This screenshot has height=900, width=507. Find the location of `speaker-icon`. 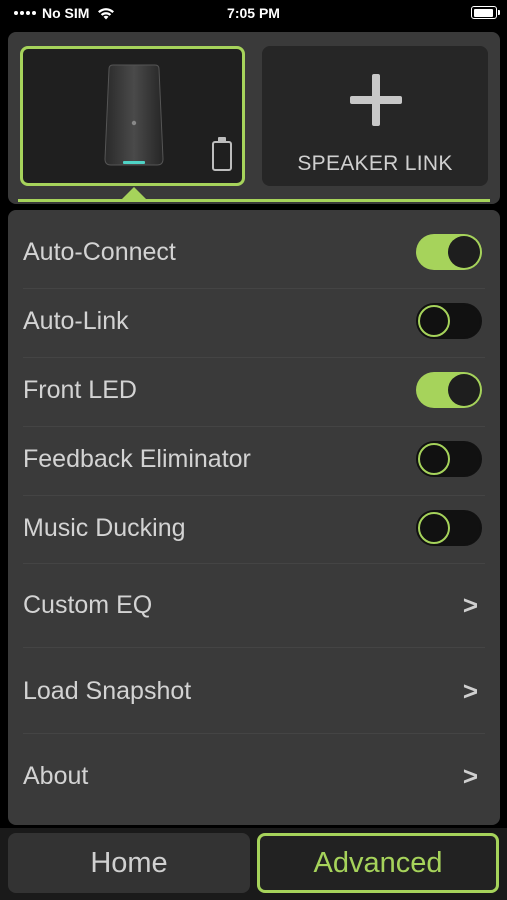

speaker-icon is located at coordinates (134, 115).